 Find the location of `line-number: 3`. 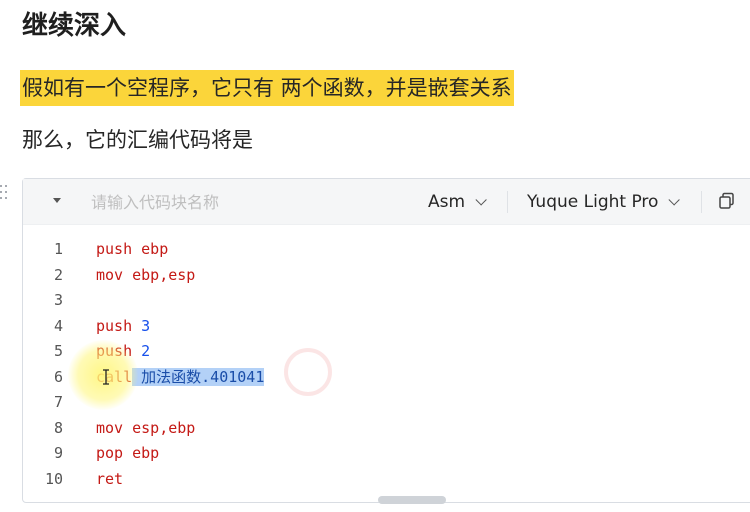

line-number: 3 is located at coordinates (58, 300).